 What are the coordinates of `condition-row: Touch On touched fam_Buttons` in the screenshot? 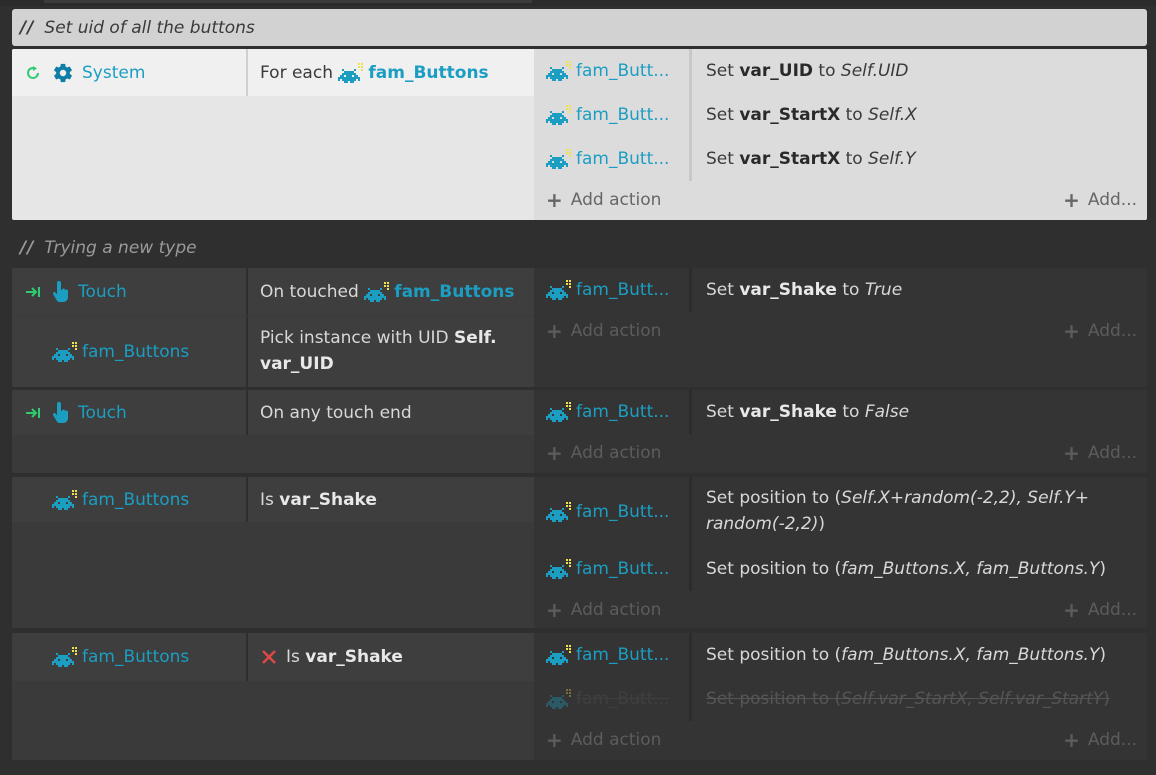 It's located at (273, 292).